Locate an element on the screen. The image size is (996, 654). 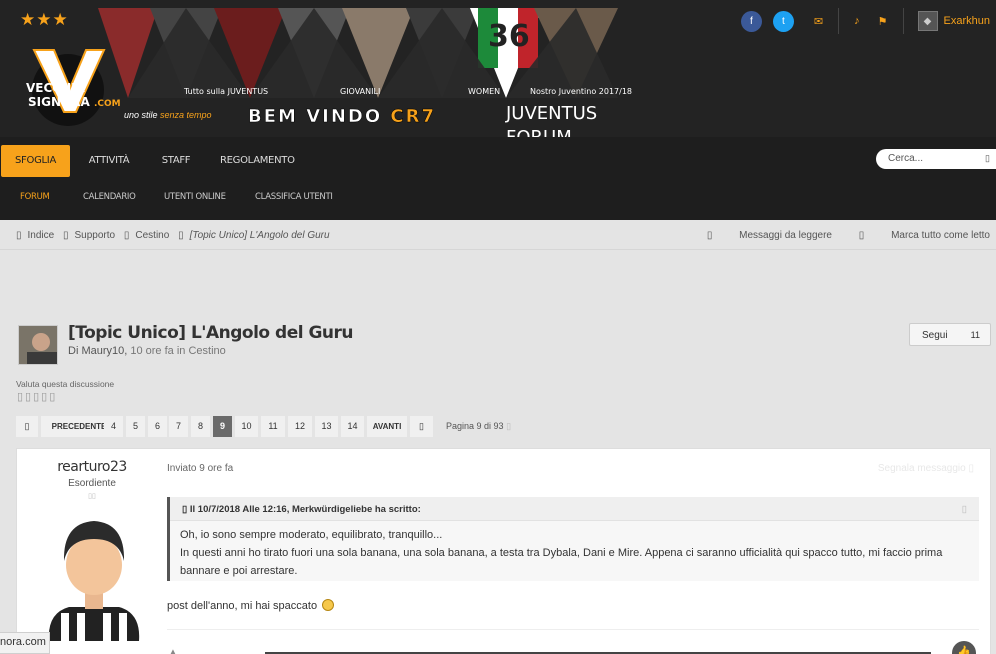
topic-meta: Di Maury10, 10 ore fa in Cestino is located at coordinates (147, 351).